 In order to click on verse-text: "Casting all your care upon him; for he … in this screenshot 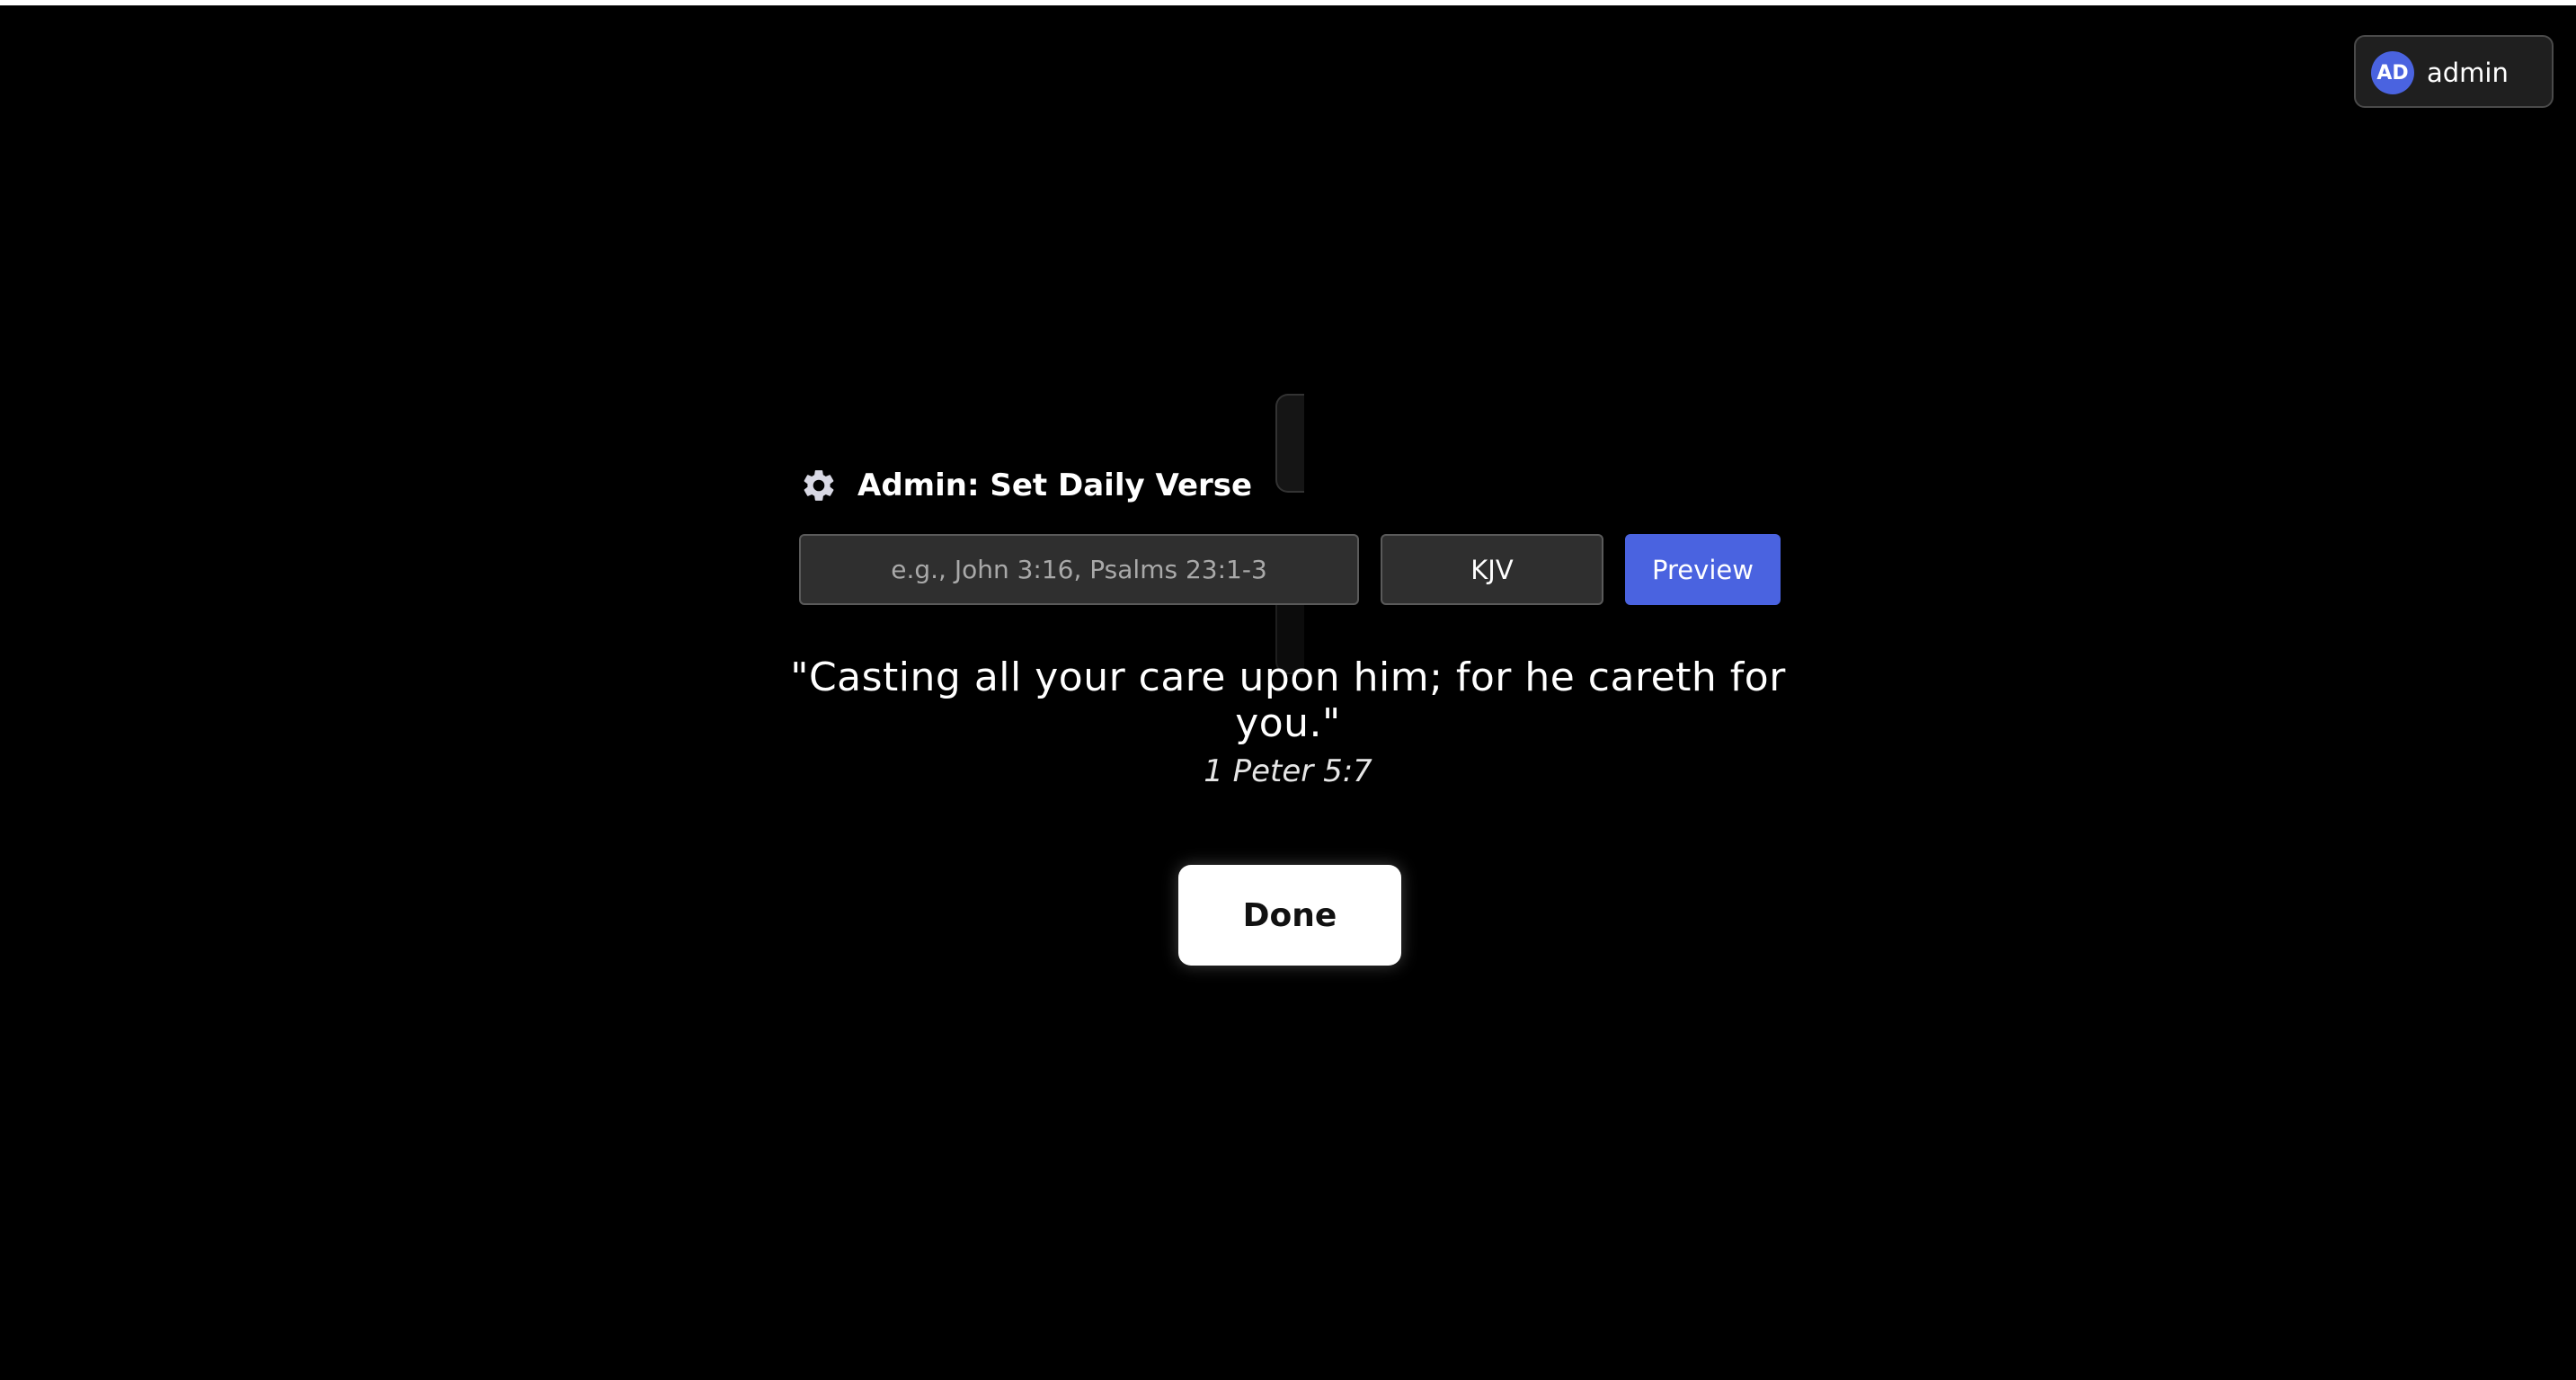, I will do `click(1288, 700)`.